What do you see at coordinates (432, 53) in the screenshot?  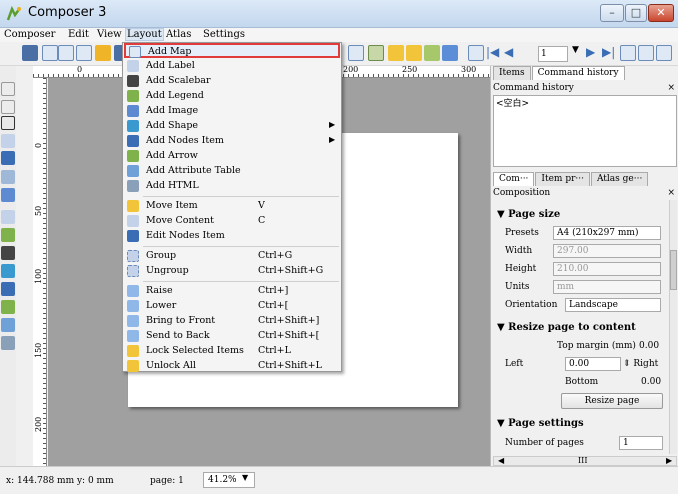 I see `raise-items-icon` at bounding box center [432, 53].